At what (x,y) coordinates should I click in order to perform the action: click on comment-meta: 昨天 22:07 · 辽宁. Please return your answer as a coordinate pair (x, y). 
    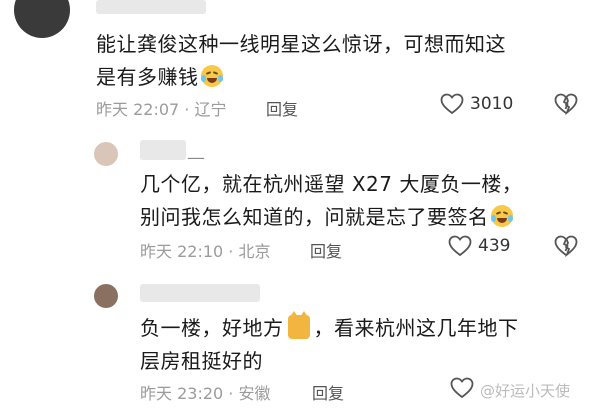
    Looking at the image, I should click on (161, 109).